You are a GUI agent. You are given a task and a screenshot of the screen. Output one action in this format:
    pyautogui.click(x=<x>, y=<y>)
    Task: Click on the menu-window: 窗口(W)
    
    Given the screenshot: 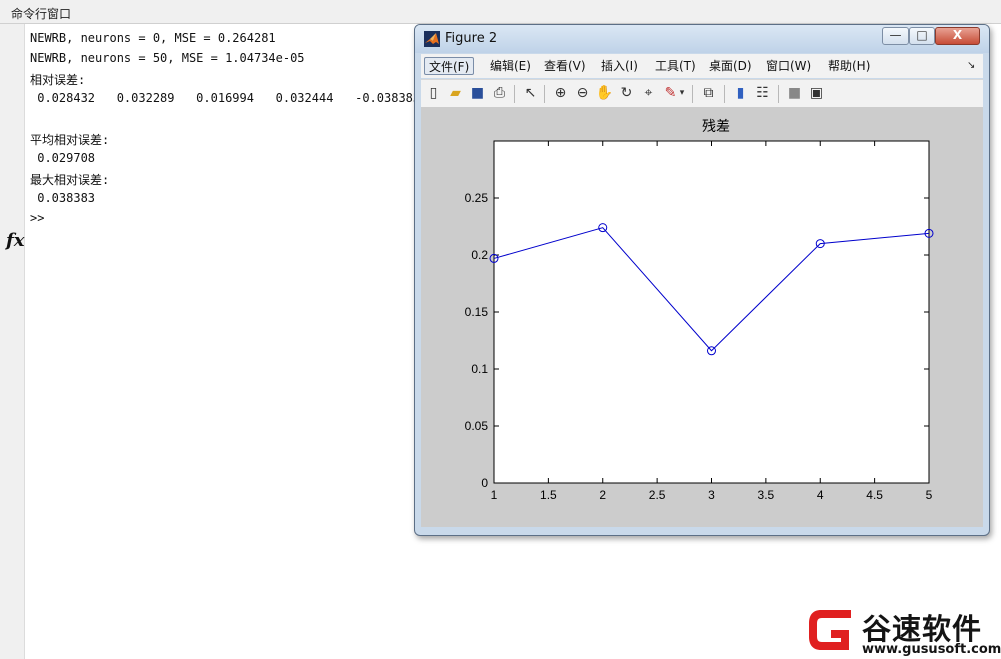 What is the action you would take?
    pyautogui.click(x=788, y=66)
    